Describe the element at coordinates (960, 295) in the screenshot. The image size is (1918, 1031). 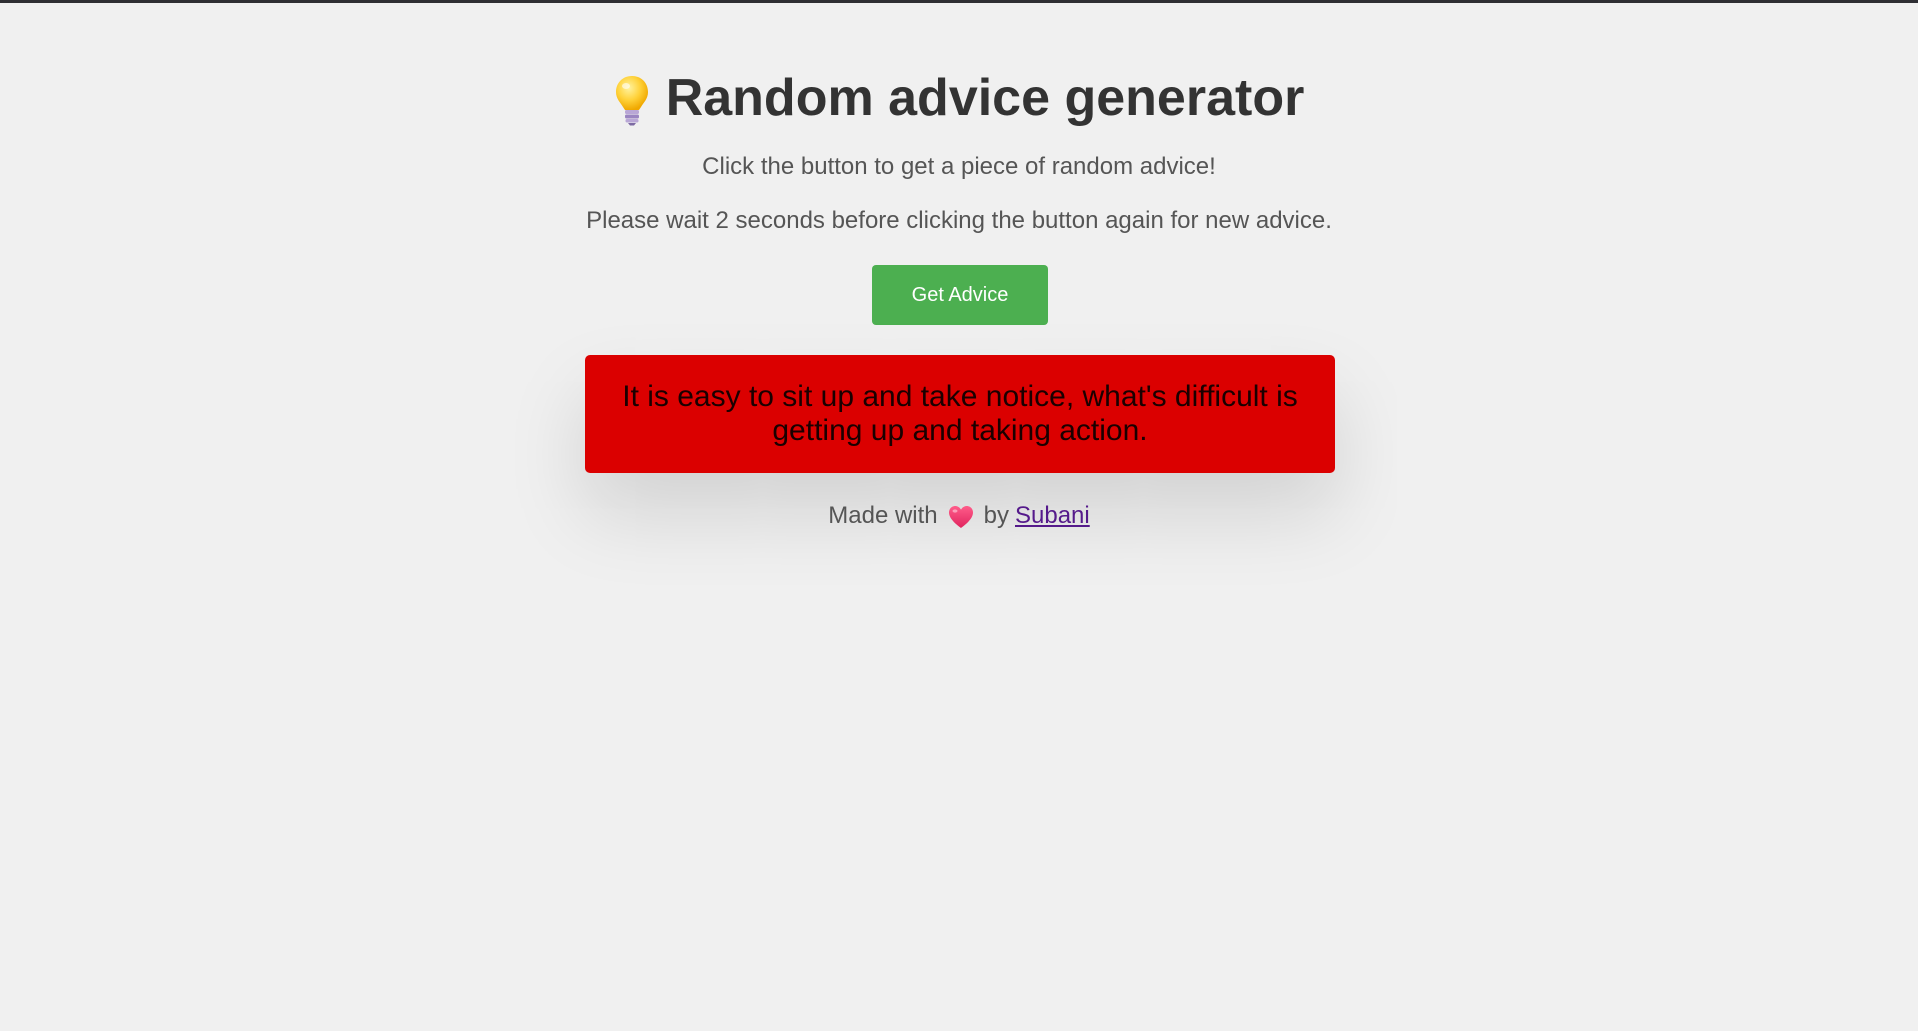
I see `get-advice-button: Get Advice` at that location.